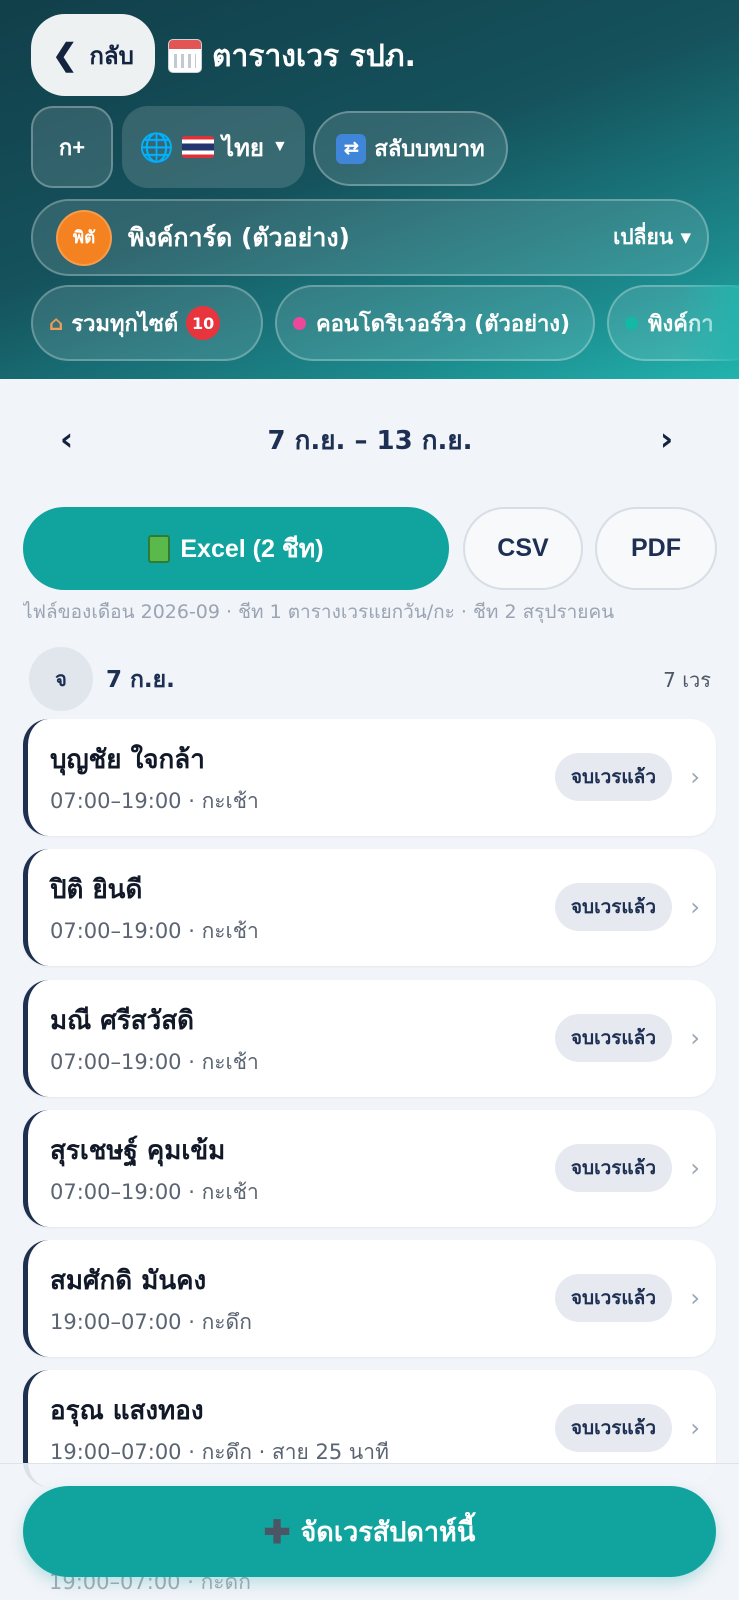  What do you see at coordinates (443, 324) in the screenshot?
I see `site-chip-label: คอนโดริเวอร์วิว (ตัวอย่าง)` at bounding box center [443, 324].